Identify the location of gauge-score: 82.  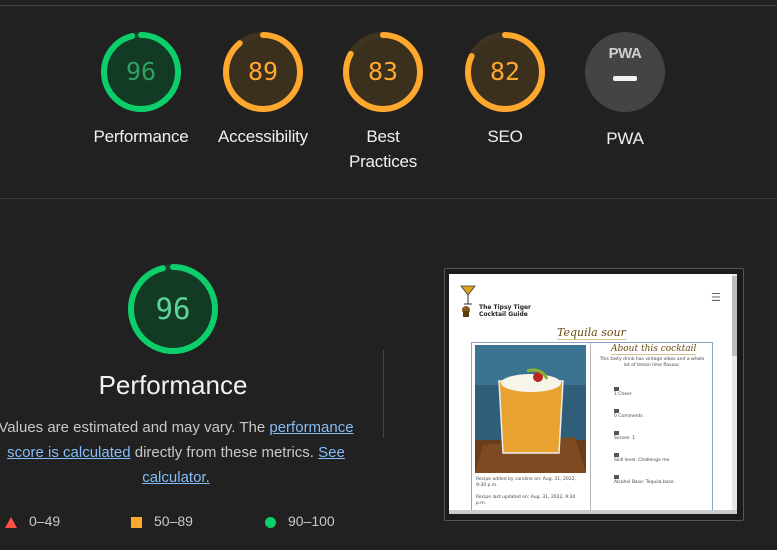
(505, 71).